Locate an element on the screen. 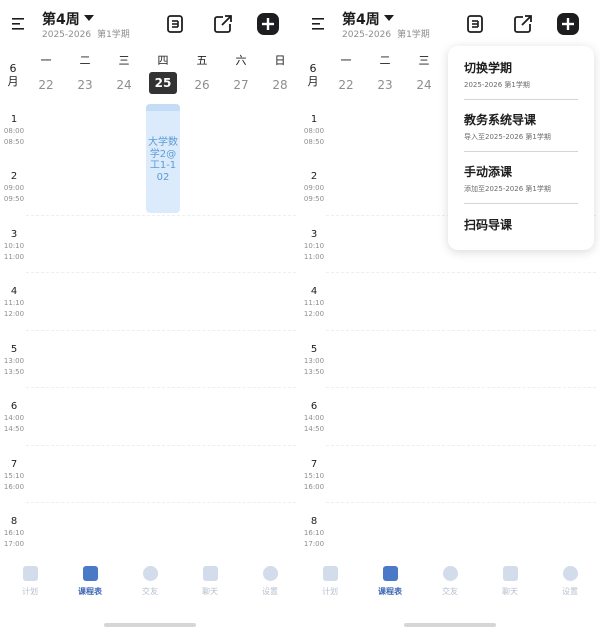  date-label: 27 is located at coordinates (241, 85).